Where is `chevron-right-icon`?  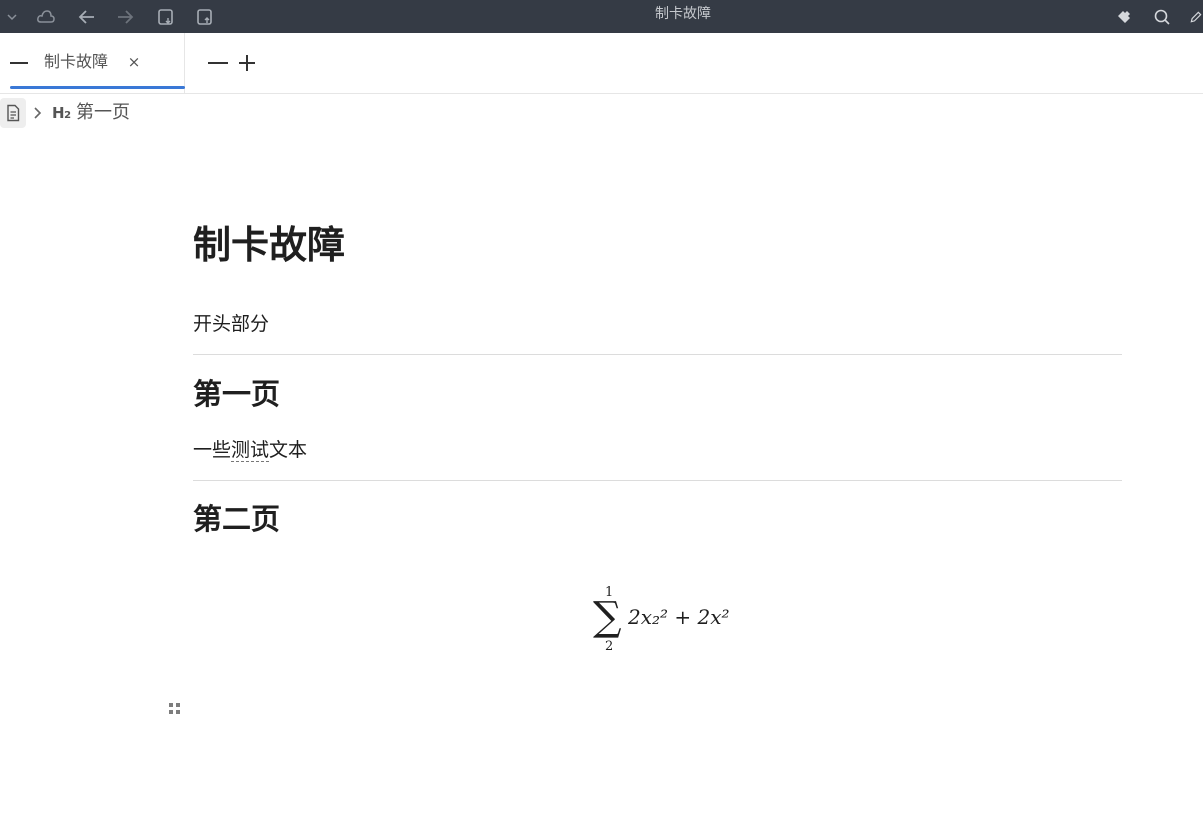
chevron-right-icon is located at coordinates (38, 113).